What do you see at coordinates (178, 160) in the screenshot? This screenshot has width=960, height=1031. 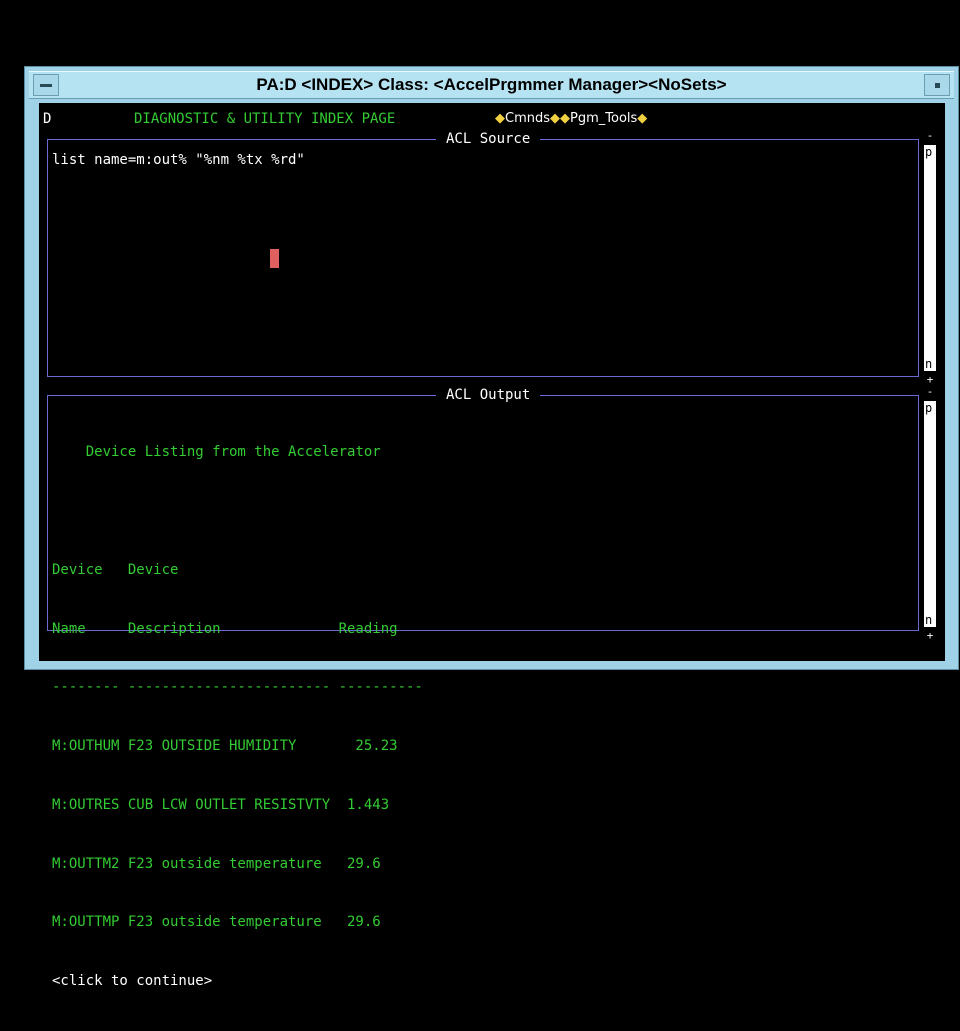 I see `acl-source-text: list name=m:out% "%nm %tx %rd"` at bounding box center [178, 160].